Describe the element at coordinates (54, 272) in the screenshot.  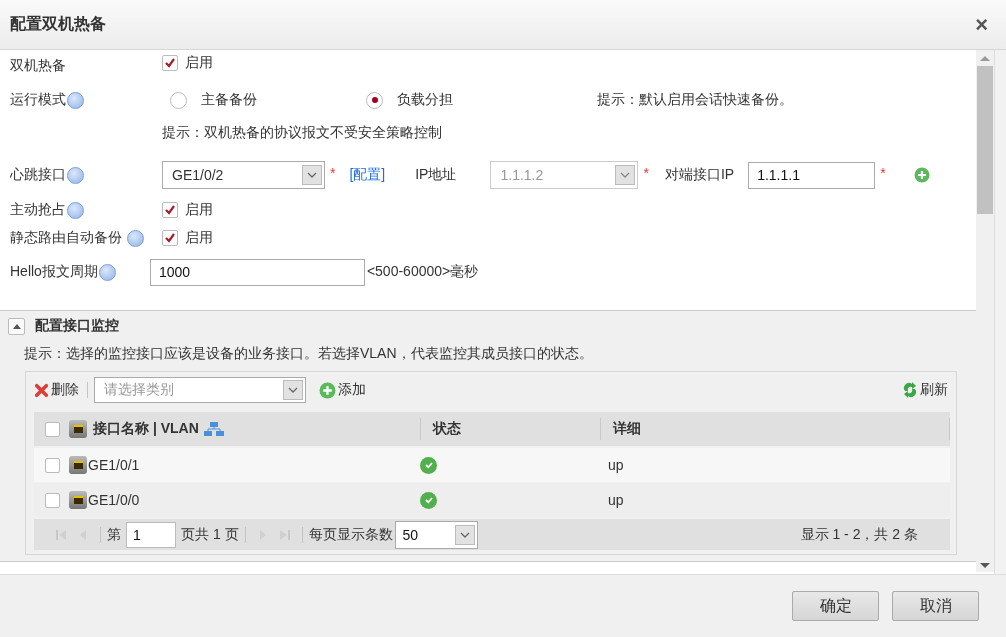
I see `field-label: Hello报文周期` at that location.